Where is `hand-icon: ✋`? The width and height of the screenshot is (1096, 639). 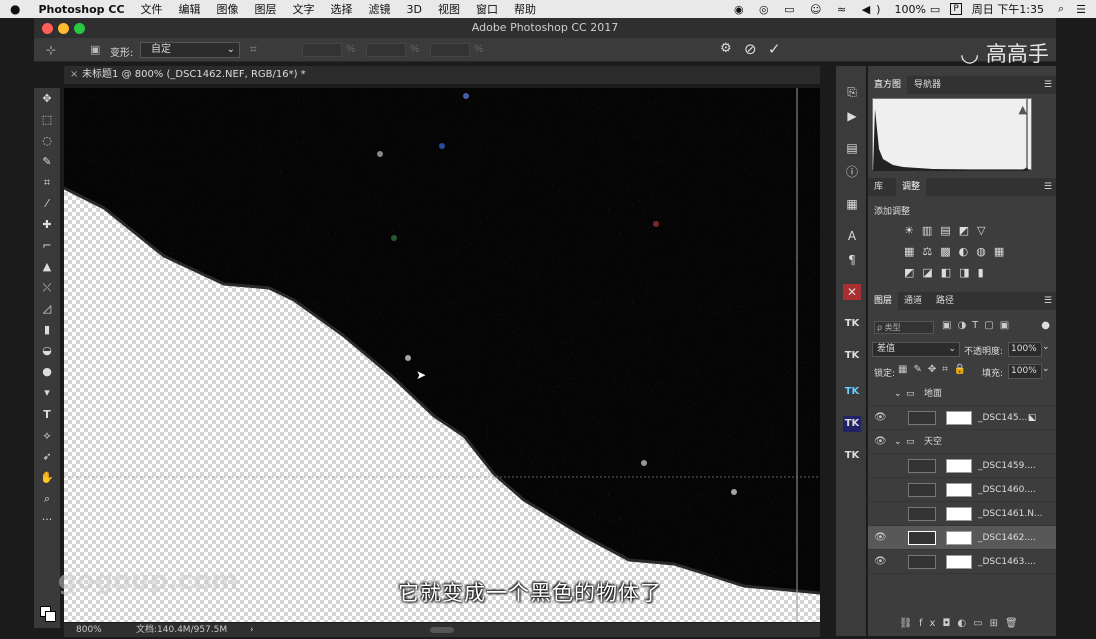
hand-icon: ✋ is located at coordinates (47, 478).